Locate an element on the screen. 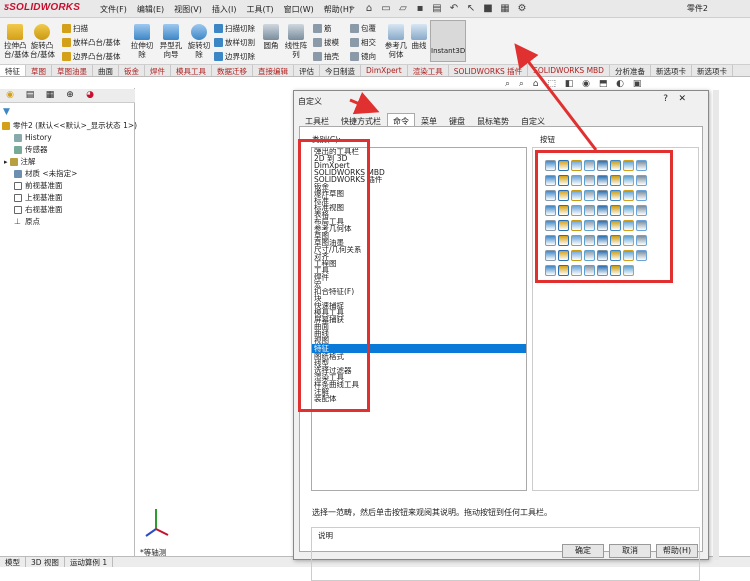  revolve-boss-button: 旋转凸 台/基体 is located at coordinates (42, 41).